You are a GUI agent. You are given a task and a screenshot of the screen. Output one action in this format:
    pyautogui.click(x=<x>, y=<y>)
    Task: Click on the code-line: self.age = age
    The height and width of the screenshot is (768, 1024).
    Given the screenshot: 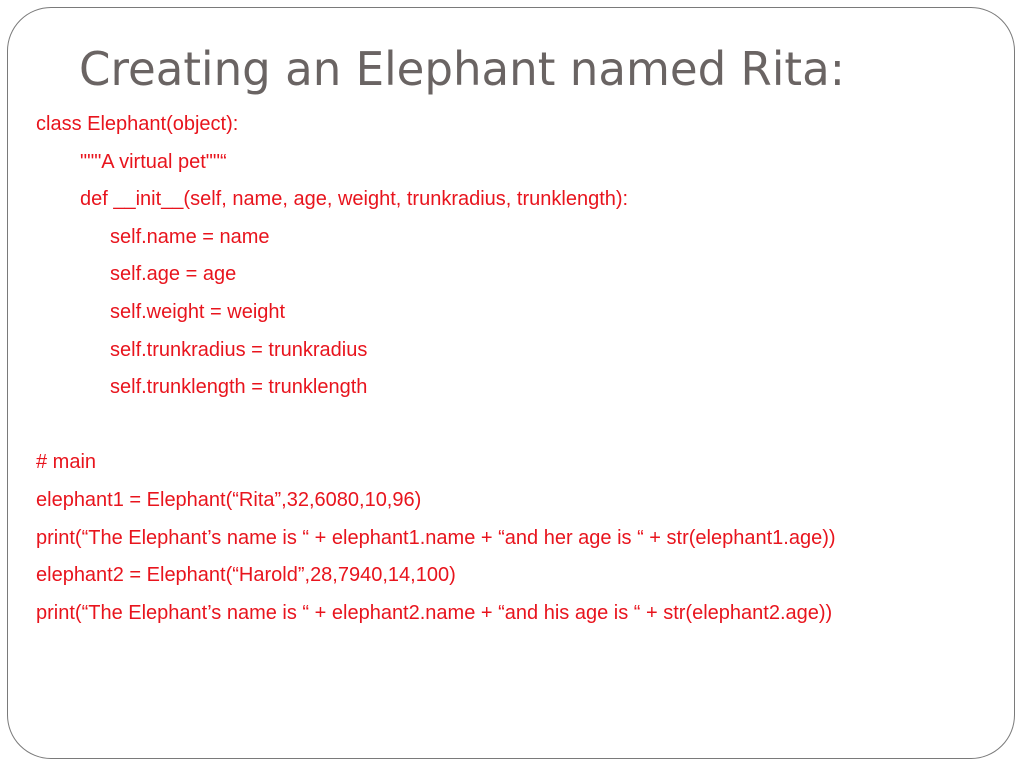 What is the action you would take?
    pyautogui.click(x=173, y=274)
    